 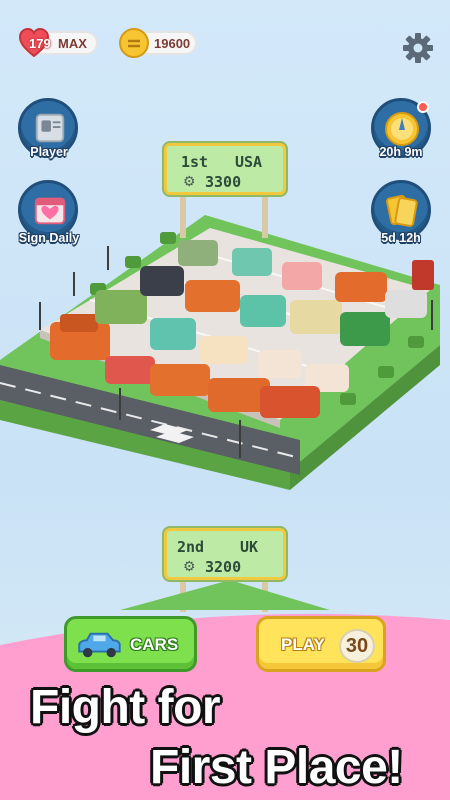 I want to click on coins-value: 19600, so click(x=172, y=43).